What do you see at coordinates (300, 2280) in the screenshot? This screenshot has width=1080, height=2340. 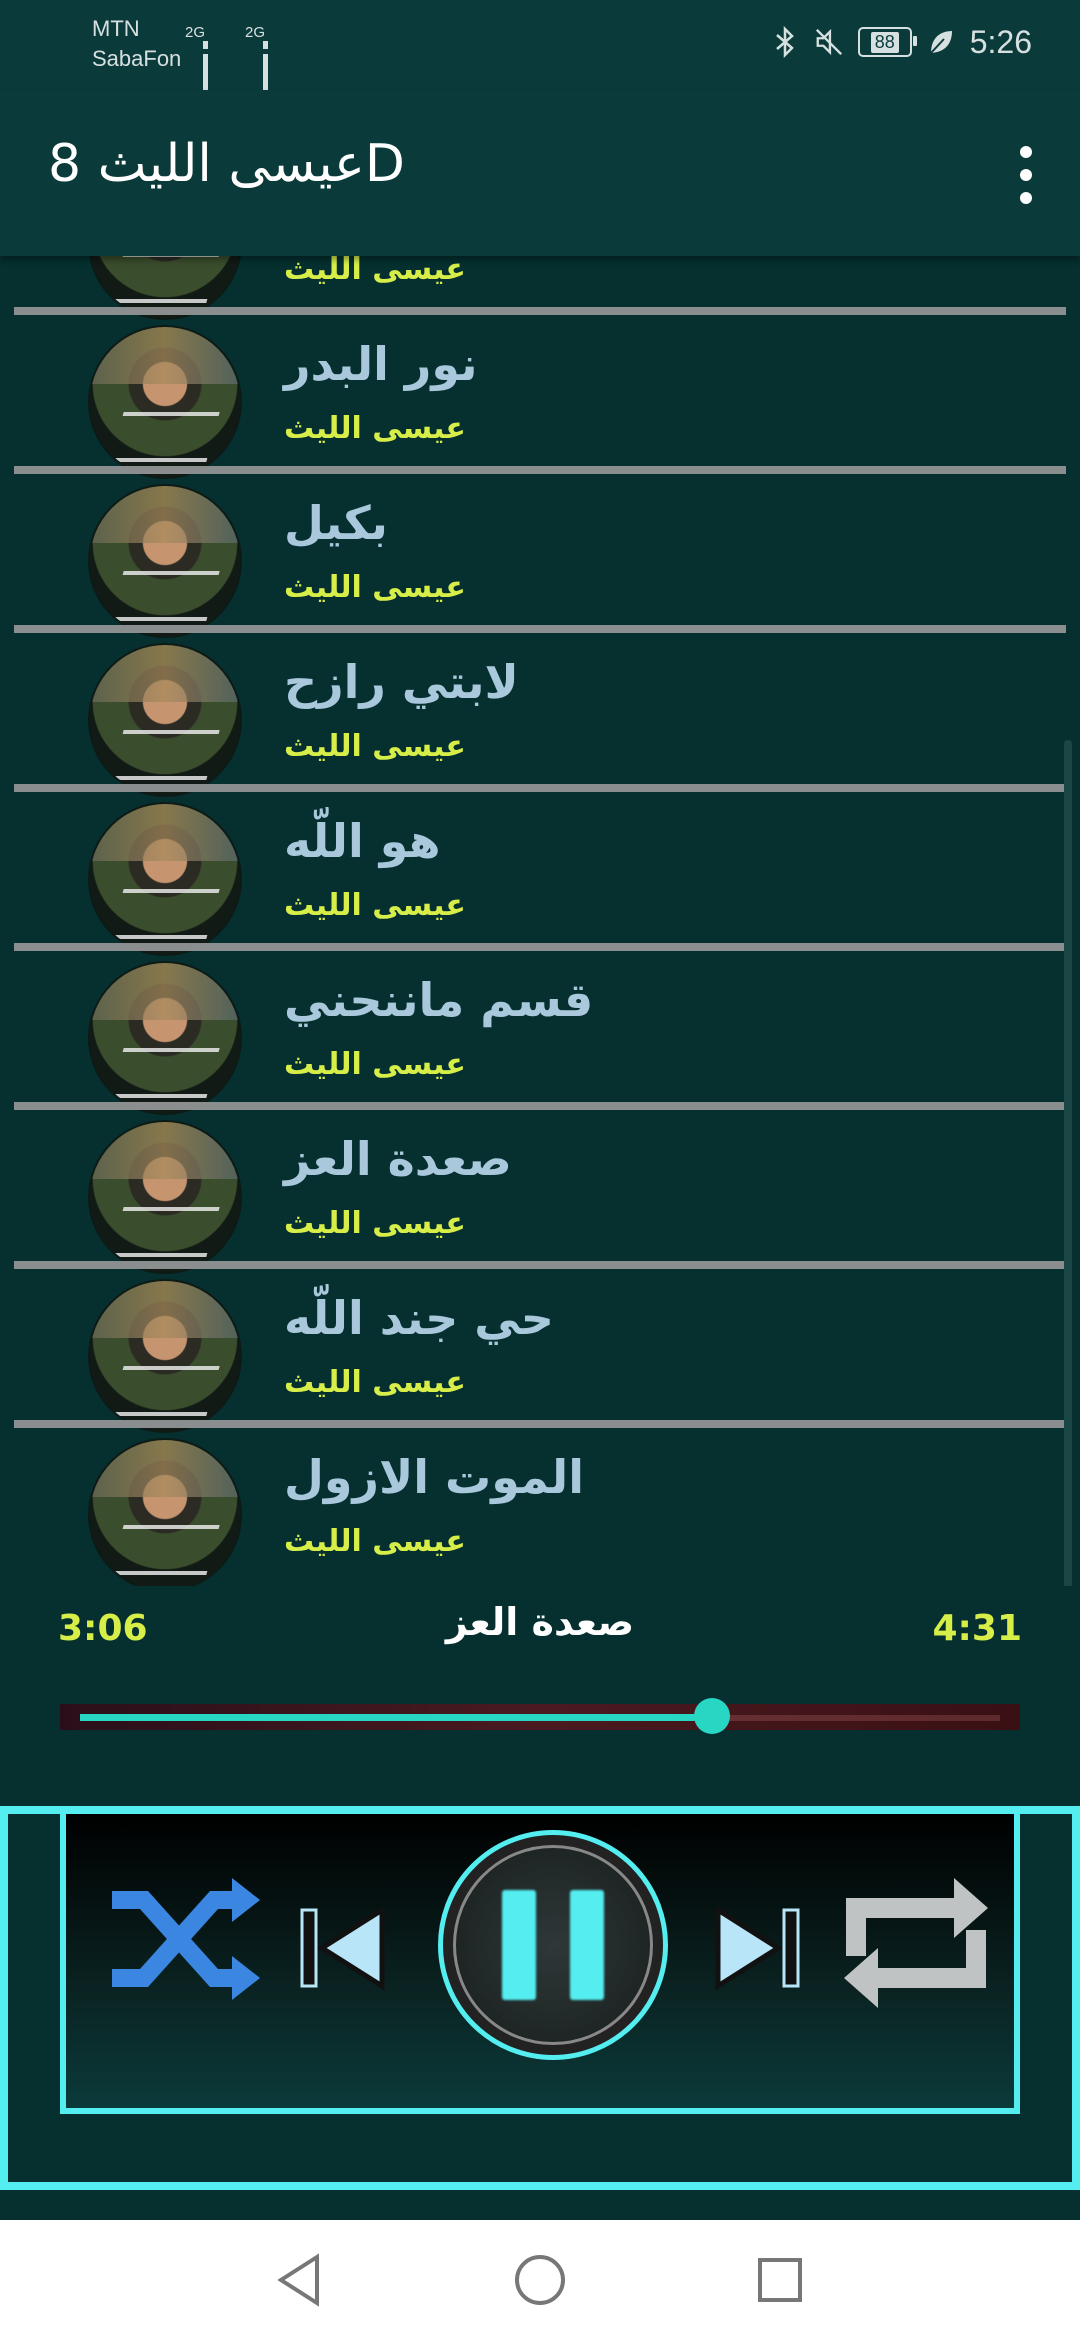 I see `back-icon` at bounding box center [300, 2280].